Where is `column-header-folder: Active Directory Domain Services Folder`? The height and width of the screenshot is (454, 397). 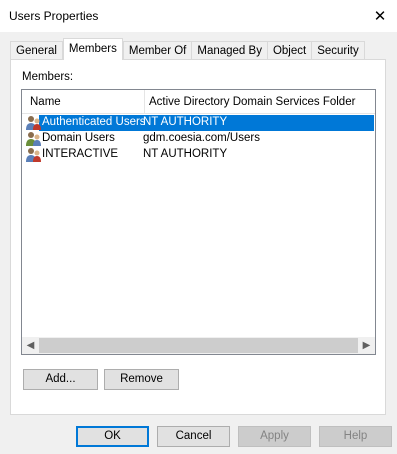 column-header-folder: Active Directory Domain Services Folder is located at coordinates (252, 102).